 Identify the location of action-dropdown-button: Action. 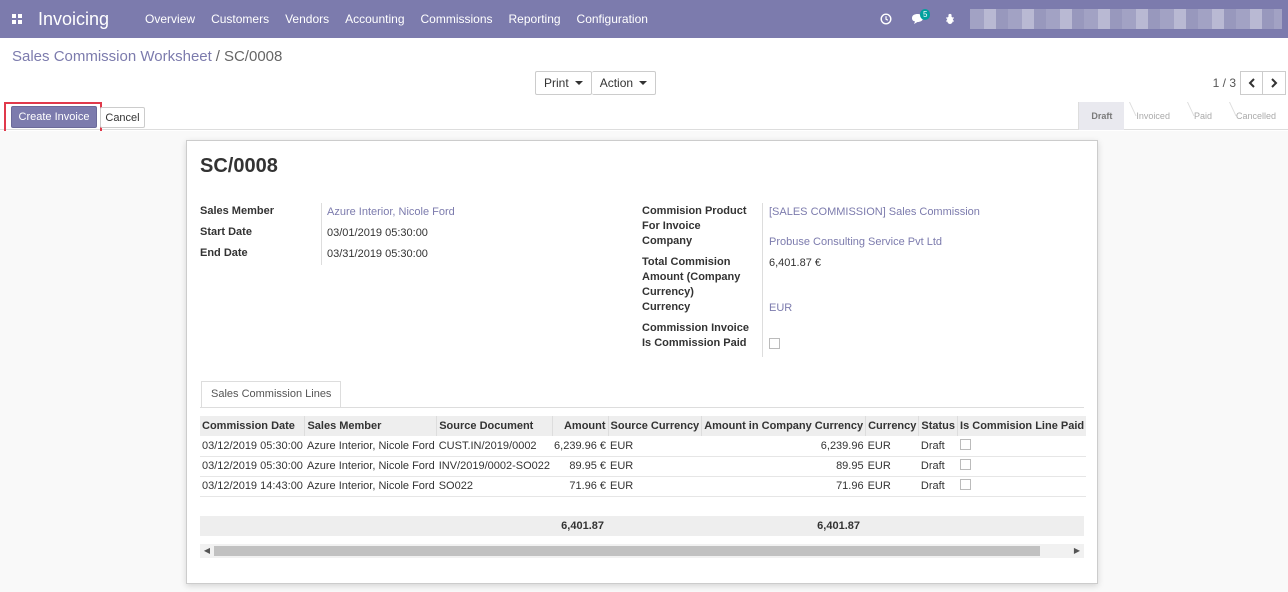
(624, 83).